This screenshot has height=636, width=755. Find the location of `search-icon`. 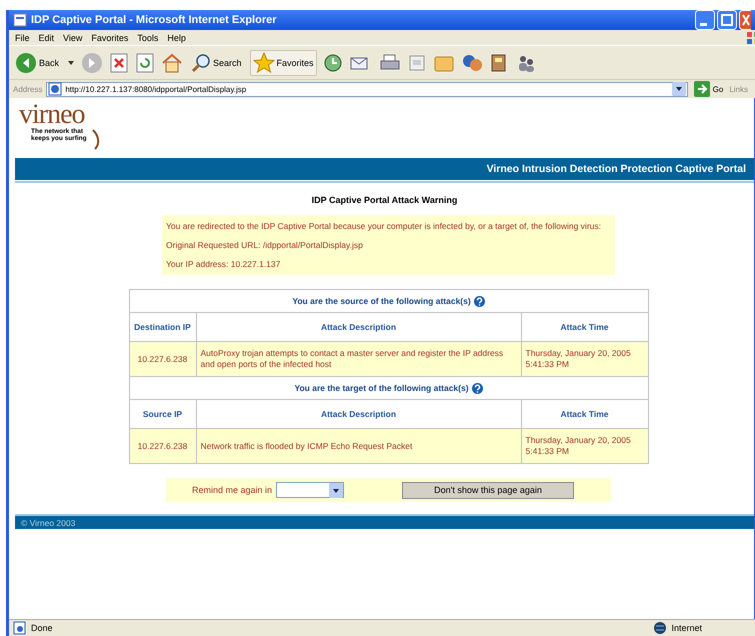

search-icon is located at coordinates (201, 62).